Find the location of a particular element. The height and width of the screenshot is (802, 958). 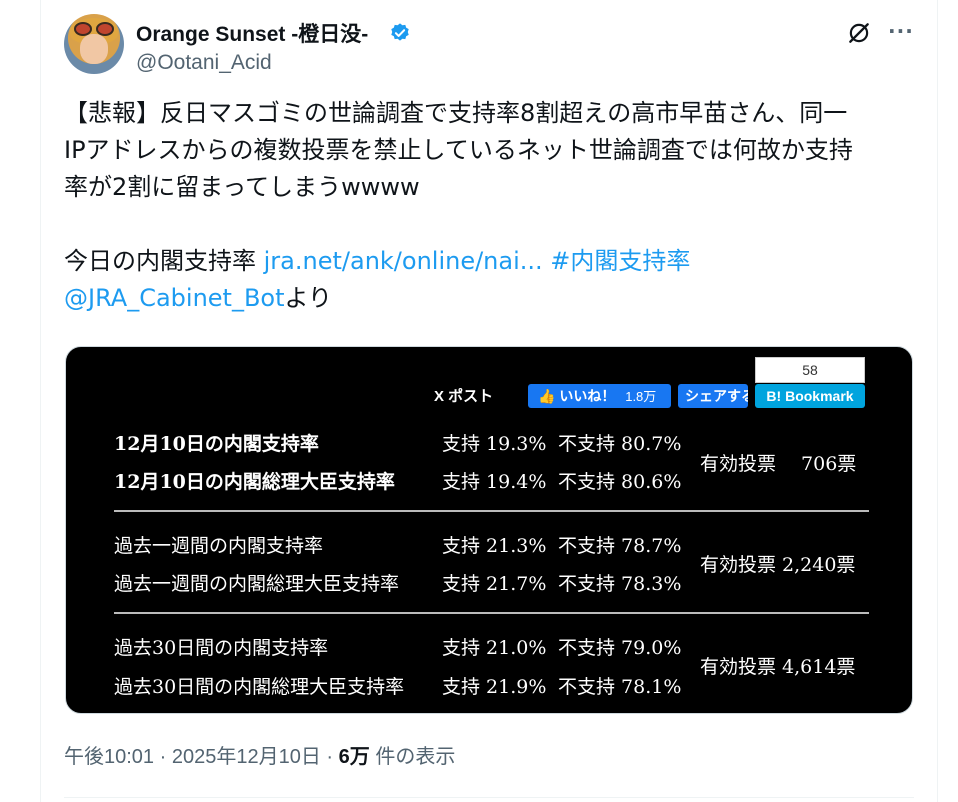

poll-votes: 有効投票 2,240票 is located at coordinates (778, 565).